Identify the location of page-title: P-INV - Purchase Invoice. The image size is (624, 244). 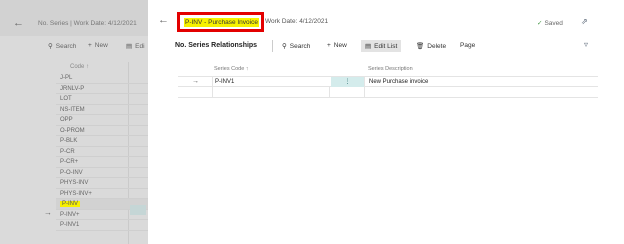
(221, 22).